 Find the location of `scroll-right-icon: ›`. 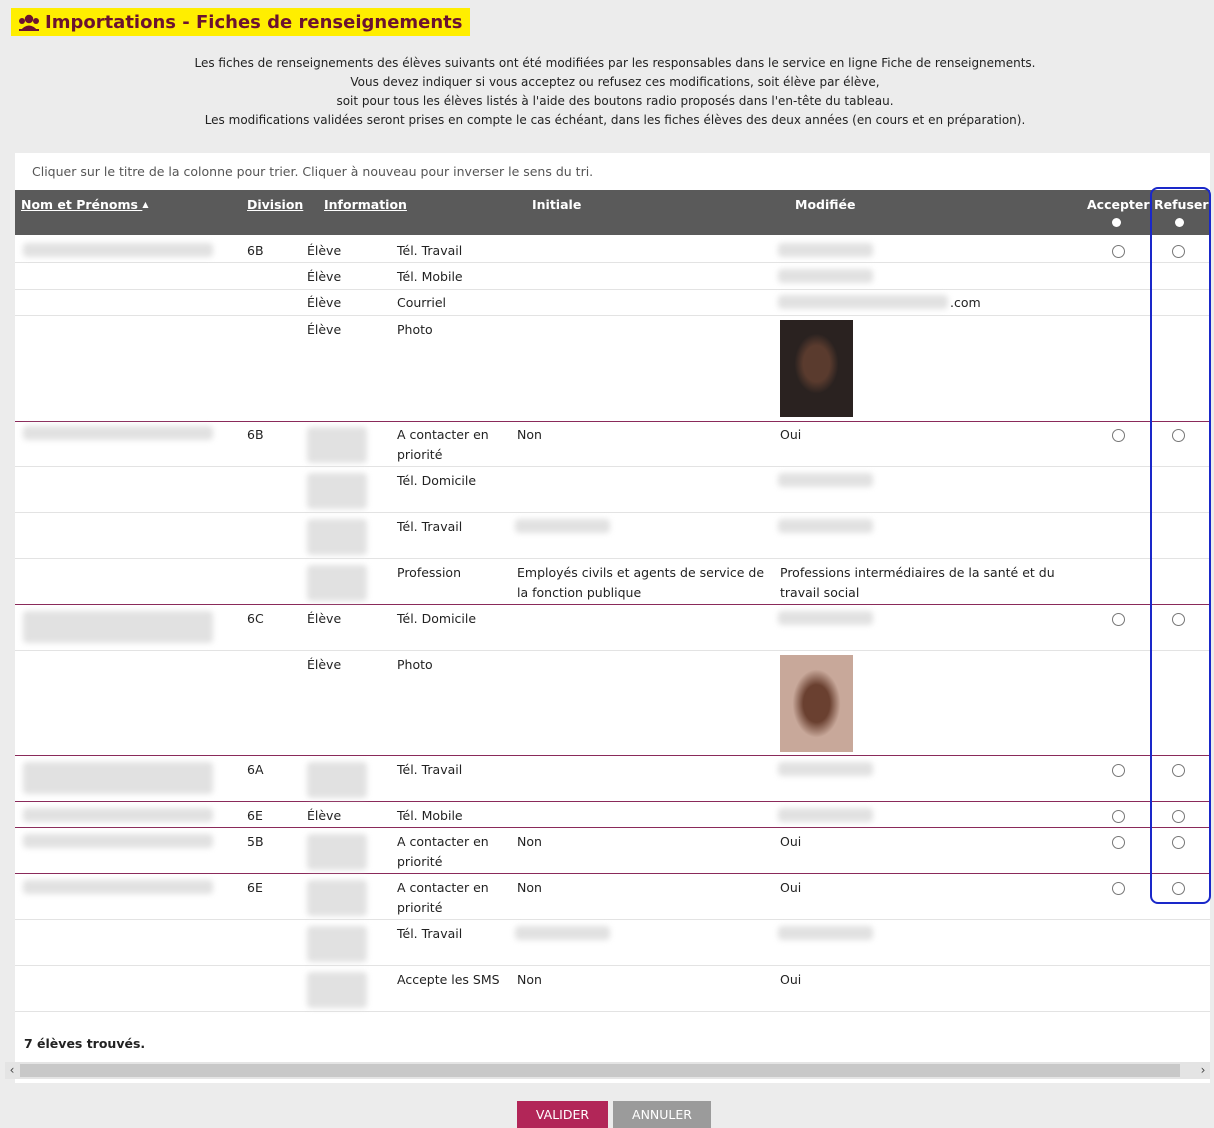

scroll-right-icon: › is located at coordinates (1203, 1070).